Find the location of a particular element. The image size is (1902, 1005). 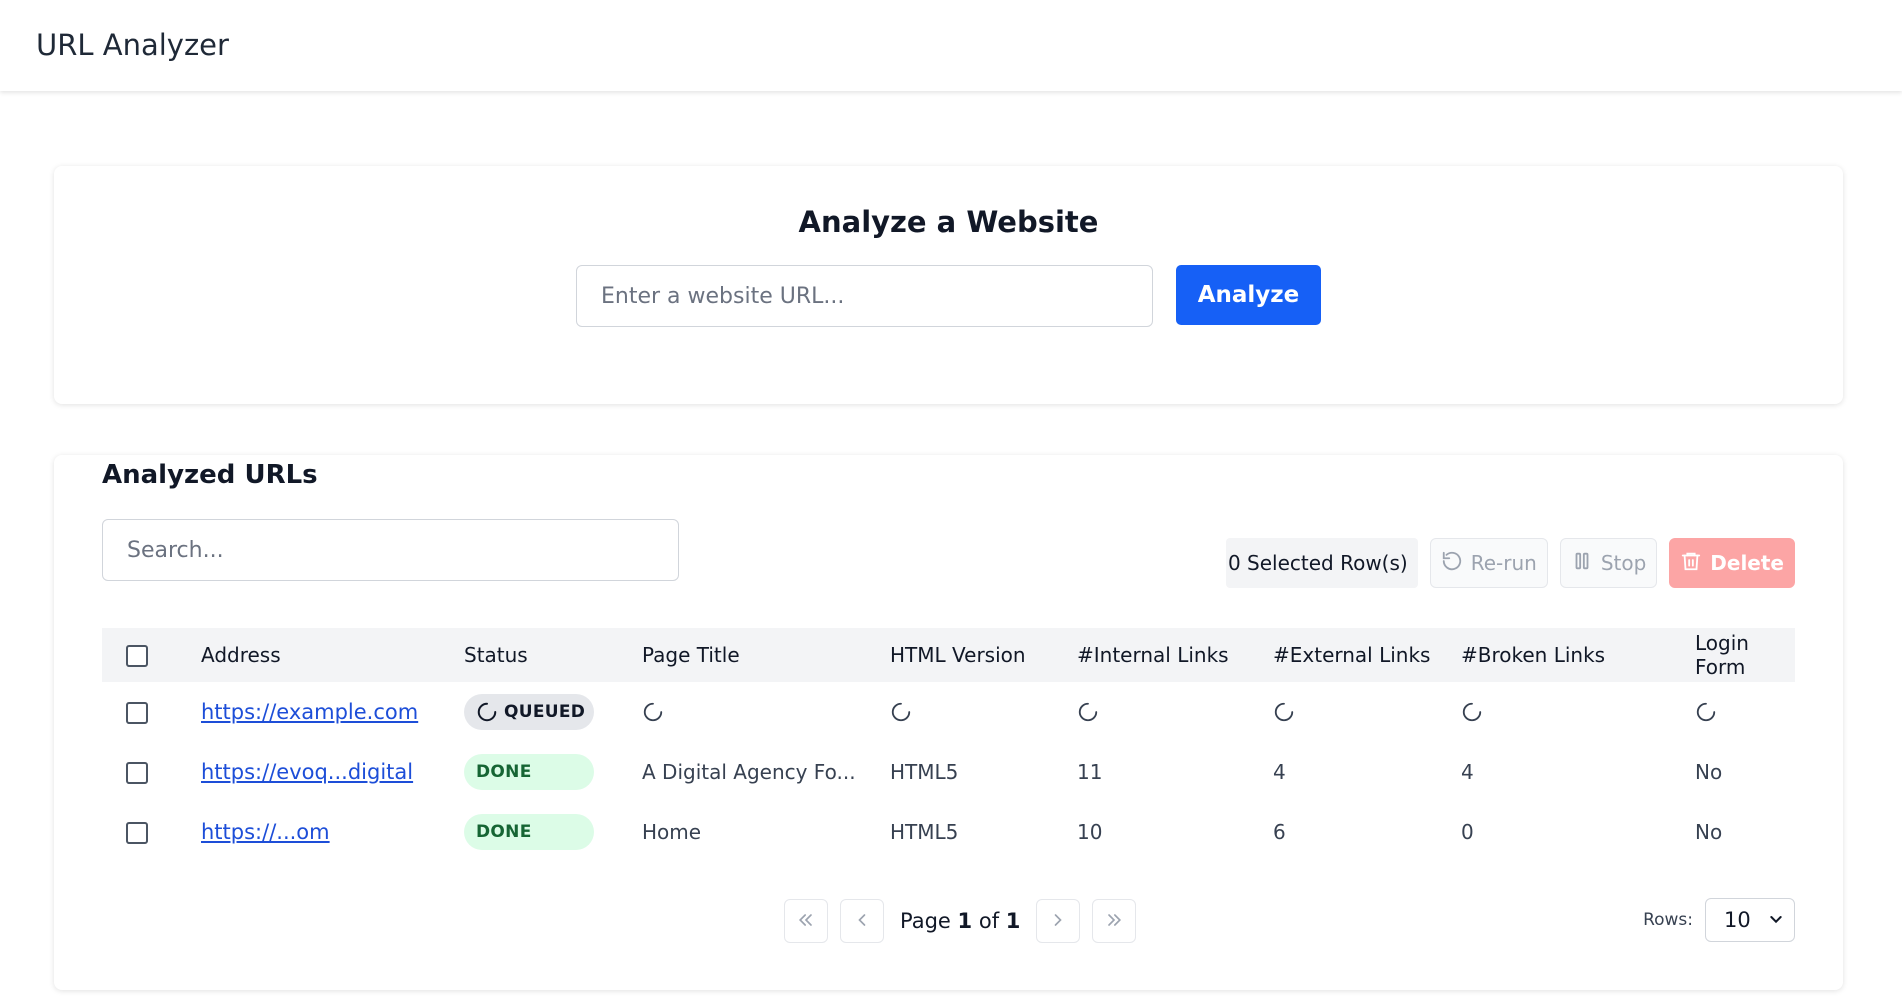

prev-page-button is located at coordinates (862, 921).